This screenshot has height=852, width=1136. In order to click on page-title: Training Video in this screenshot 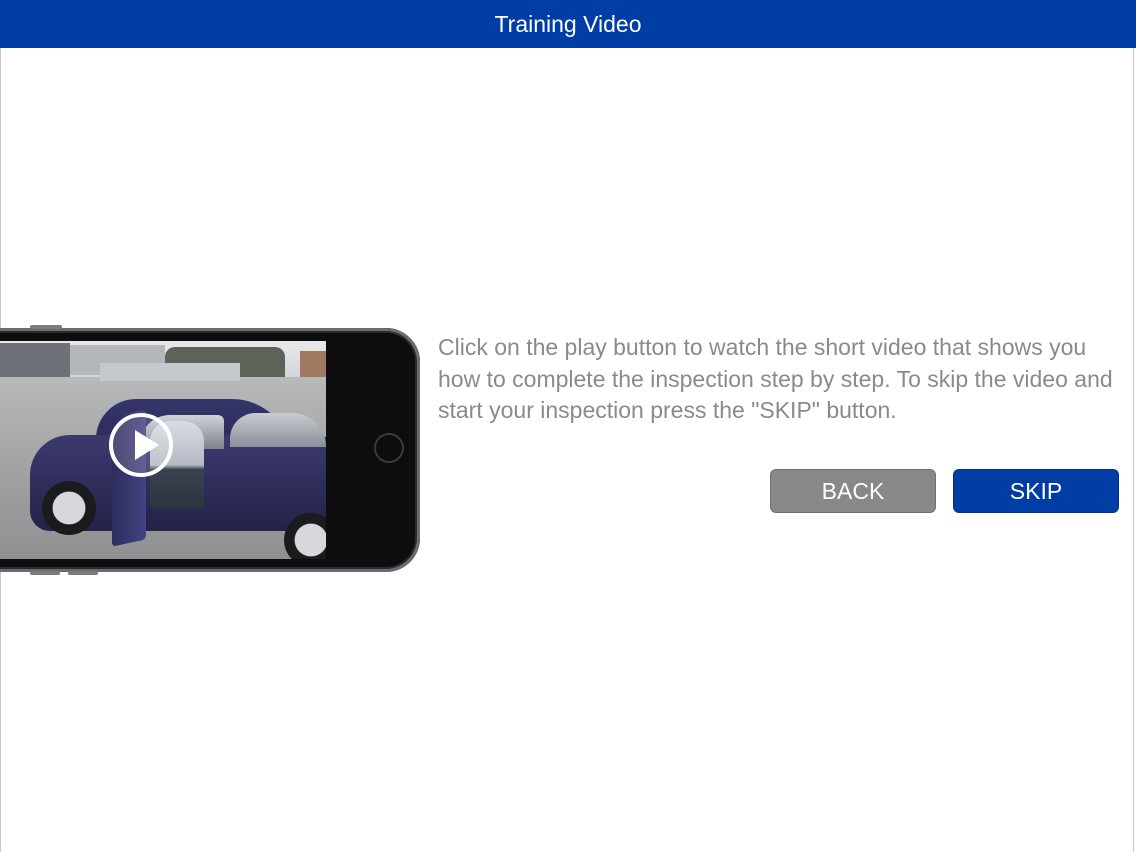, I will do `click(568, 23)`.